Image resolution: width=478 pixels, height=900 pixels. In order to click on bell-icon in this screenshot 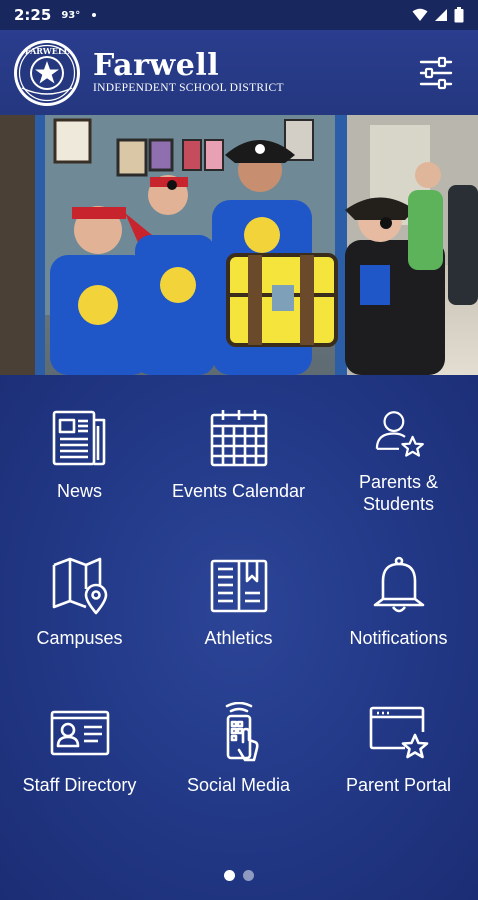, I will do `click(398, 584)`.